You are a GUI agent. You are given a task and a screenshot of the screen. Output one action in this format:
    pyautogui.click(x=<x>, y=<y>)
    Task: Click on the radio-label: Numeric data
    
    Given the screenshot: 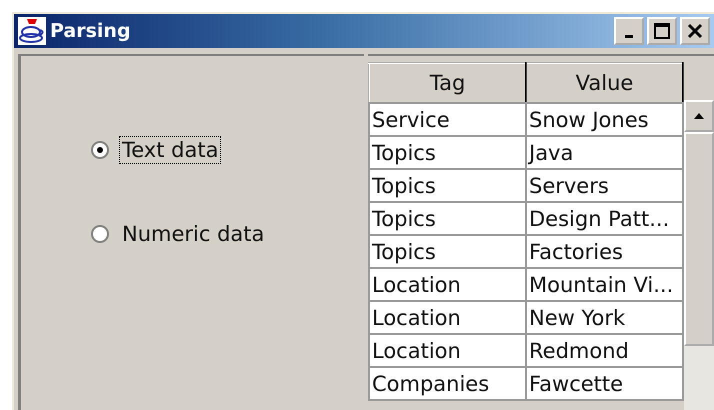 What is the action you would take?
    pyautogui.click(x=193, y=234)
    